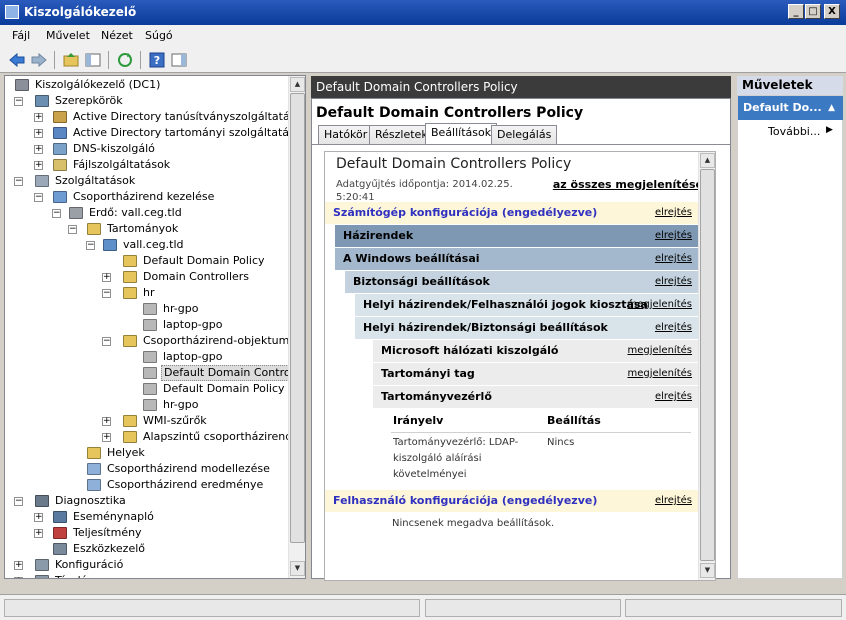  Describe the element at coordinates (155, 437) in the screenshot. I see `tree-item: + Alapszintű csoportházirend-obj` at that location.